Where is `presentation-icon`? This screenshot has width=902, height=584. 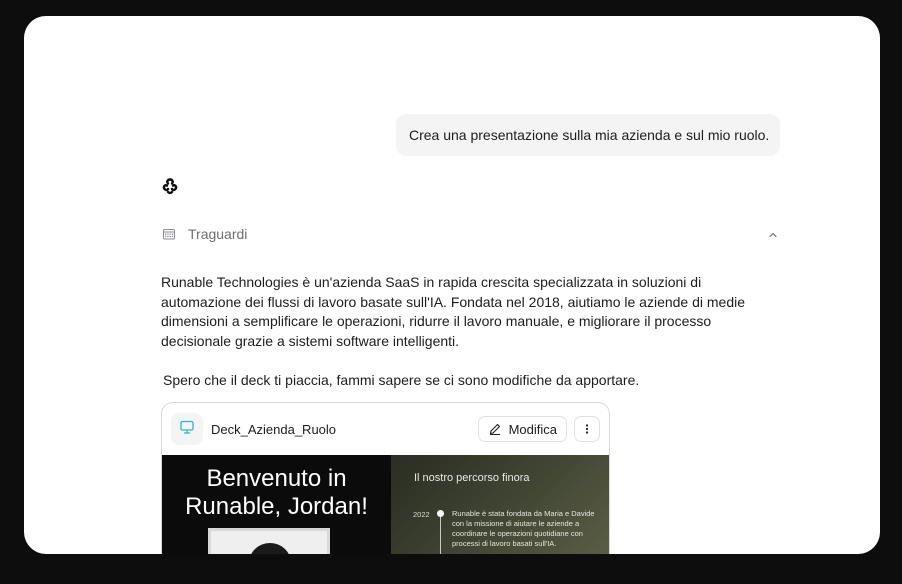
presentation-icon is located at coordinates (187, 429).